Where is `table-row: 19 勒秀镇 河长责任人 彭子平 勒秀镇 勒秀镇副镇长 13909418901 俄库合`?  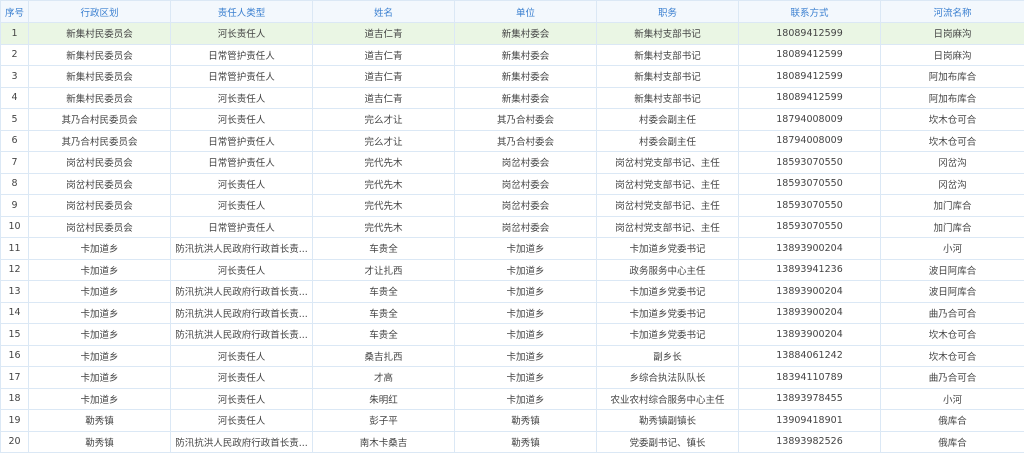
table-row: 19 勒秀镇 河长责任人 彭子平 勒秀镇 勒秀镇副镇长 13909418901 俄库合 is located at coordinates (512, 420).